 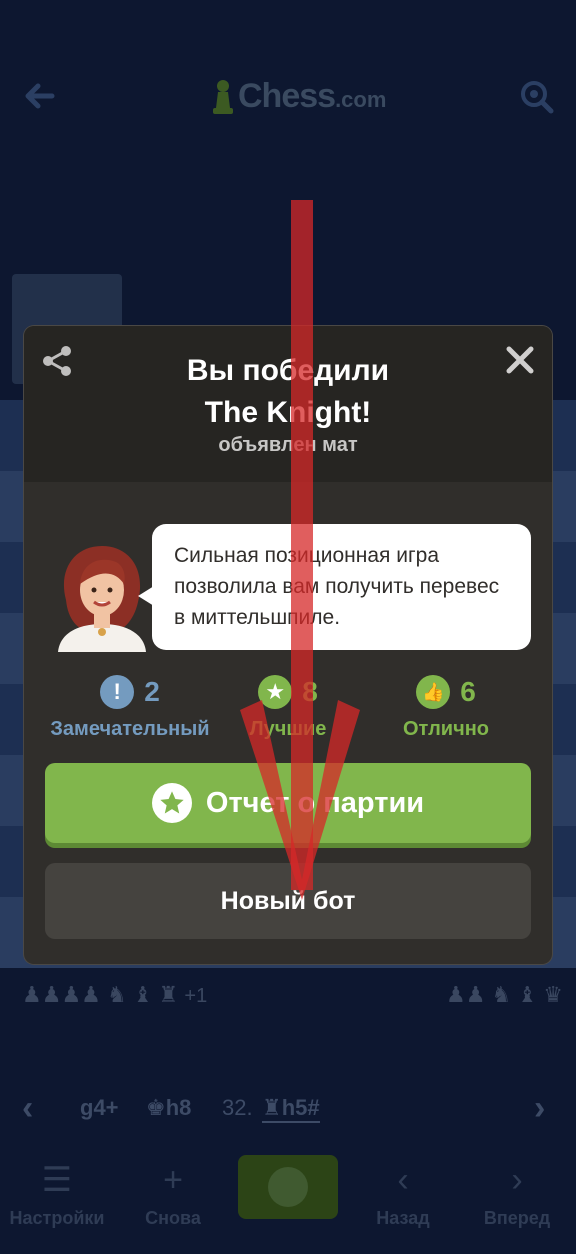 What do you see at coordinates (446, 729) in the screenshot?
I see `stat-label: Отлично` at bounding box center [446, 729].